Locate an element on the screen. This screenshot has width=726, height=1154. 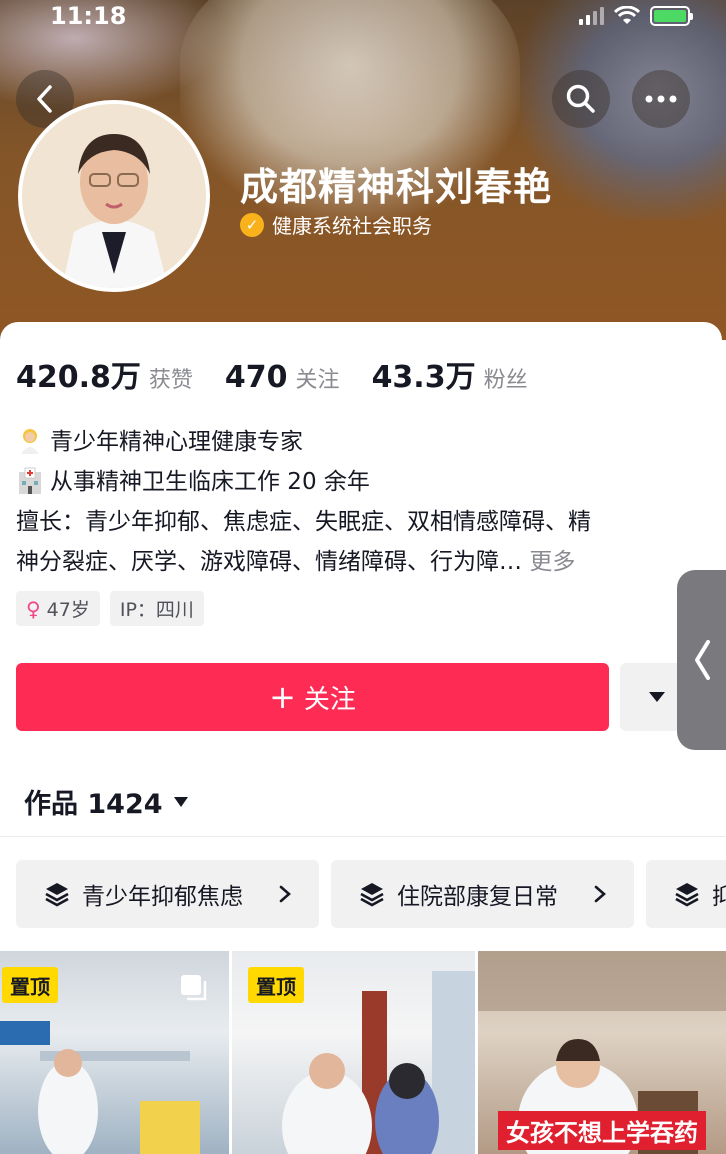
bio-line: 从事精神卫生临床工作 20 余年 is located at coordinates (361, 482).